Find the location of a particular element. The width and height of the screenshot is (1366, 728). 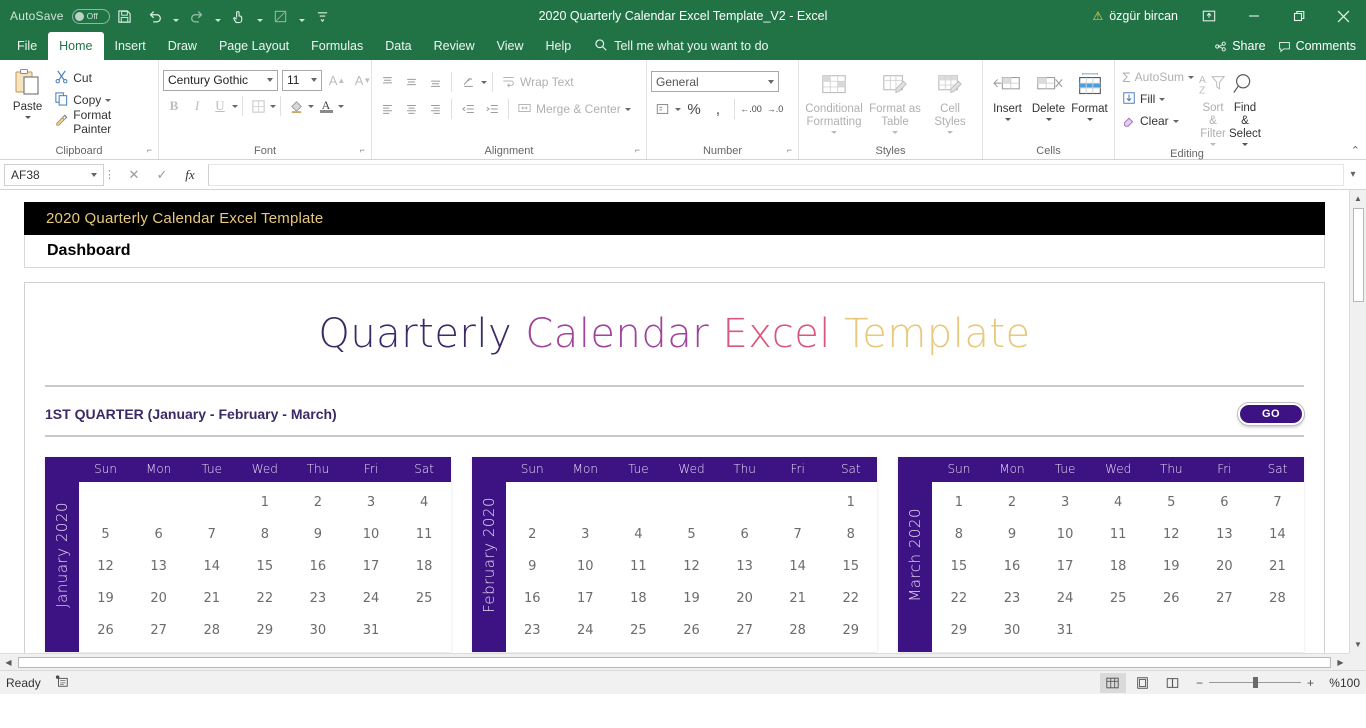

vertical-scroll-thumb is located at coordinates (1358, 255).